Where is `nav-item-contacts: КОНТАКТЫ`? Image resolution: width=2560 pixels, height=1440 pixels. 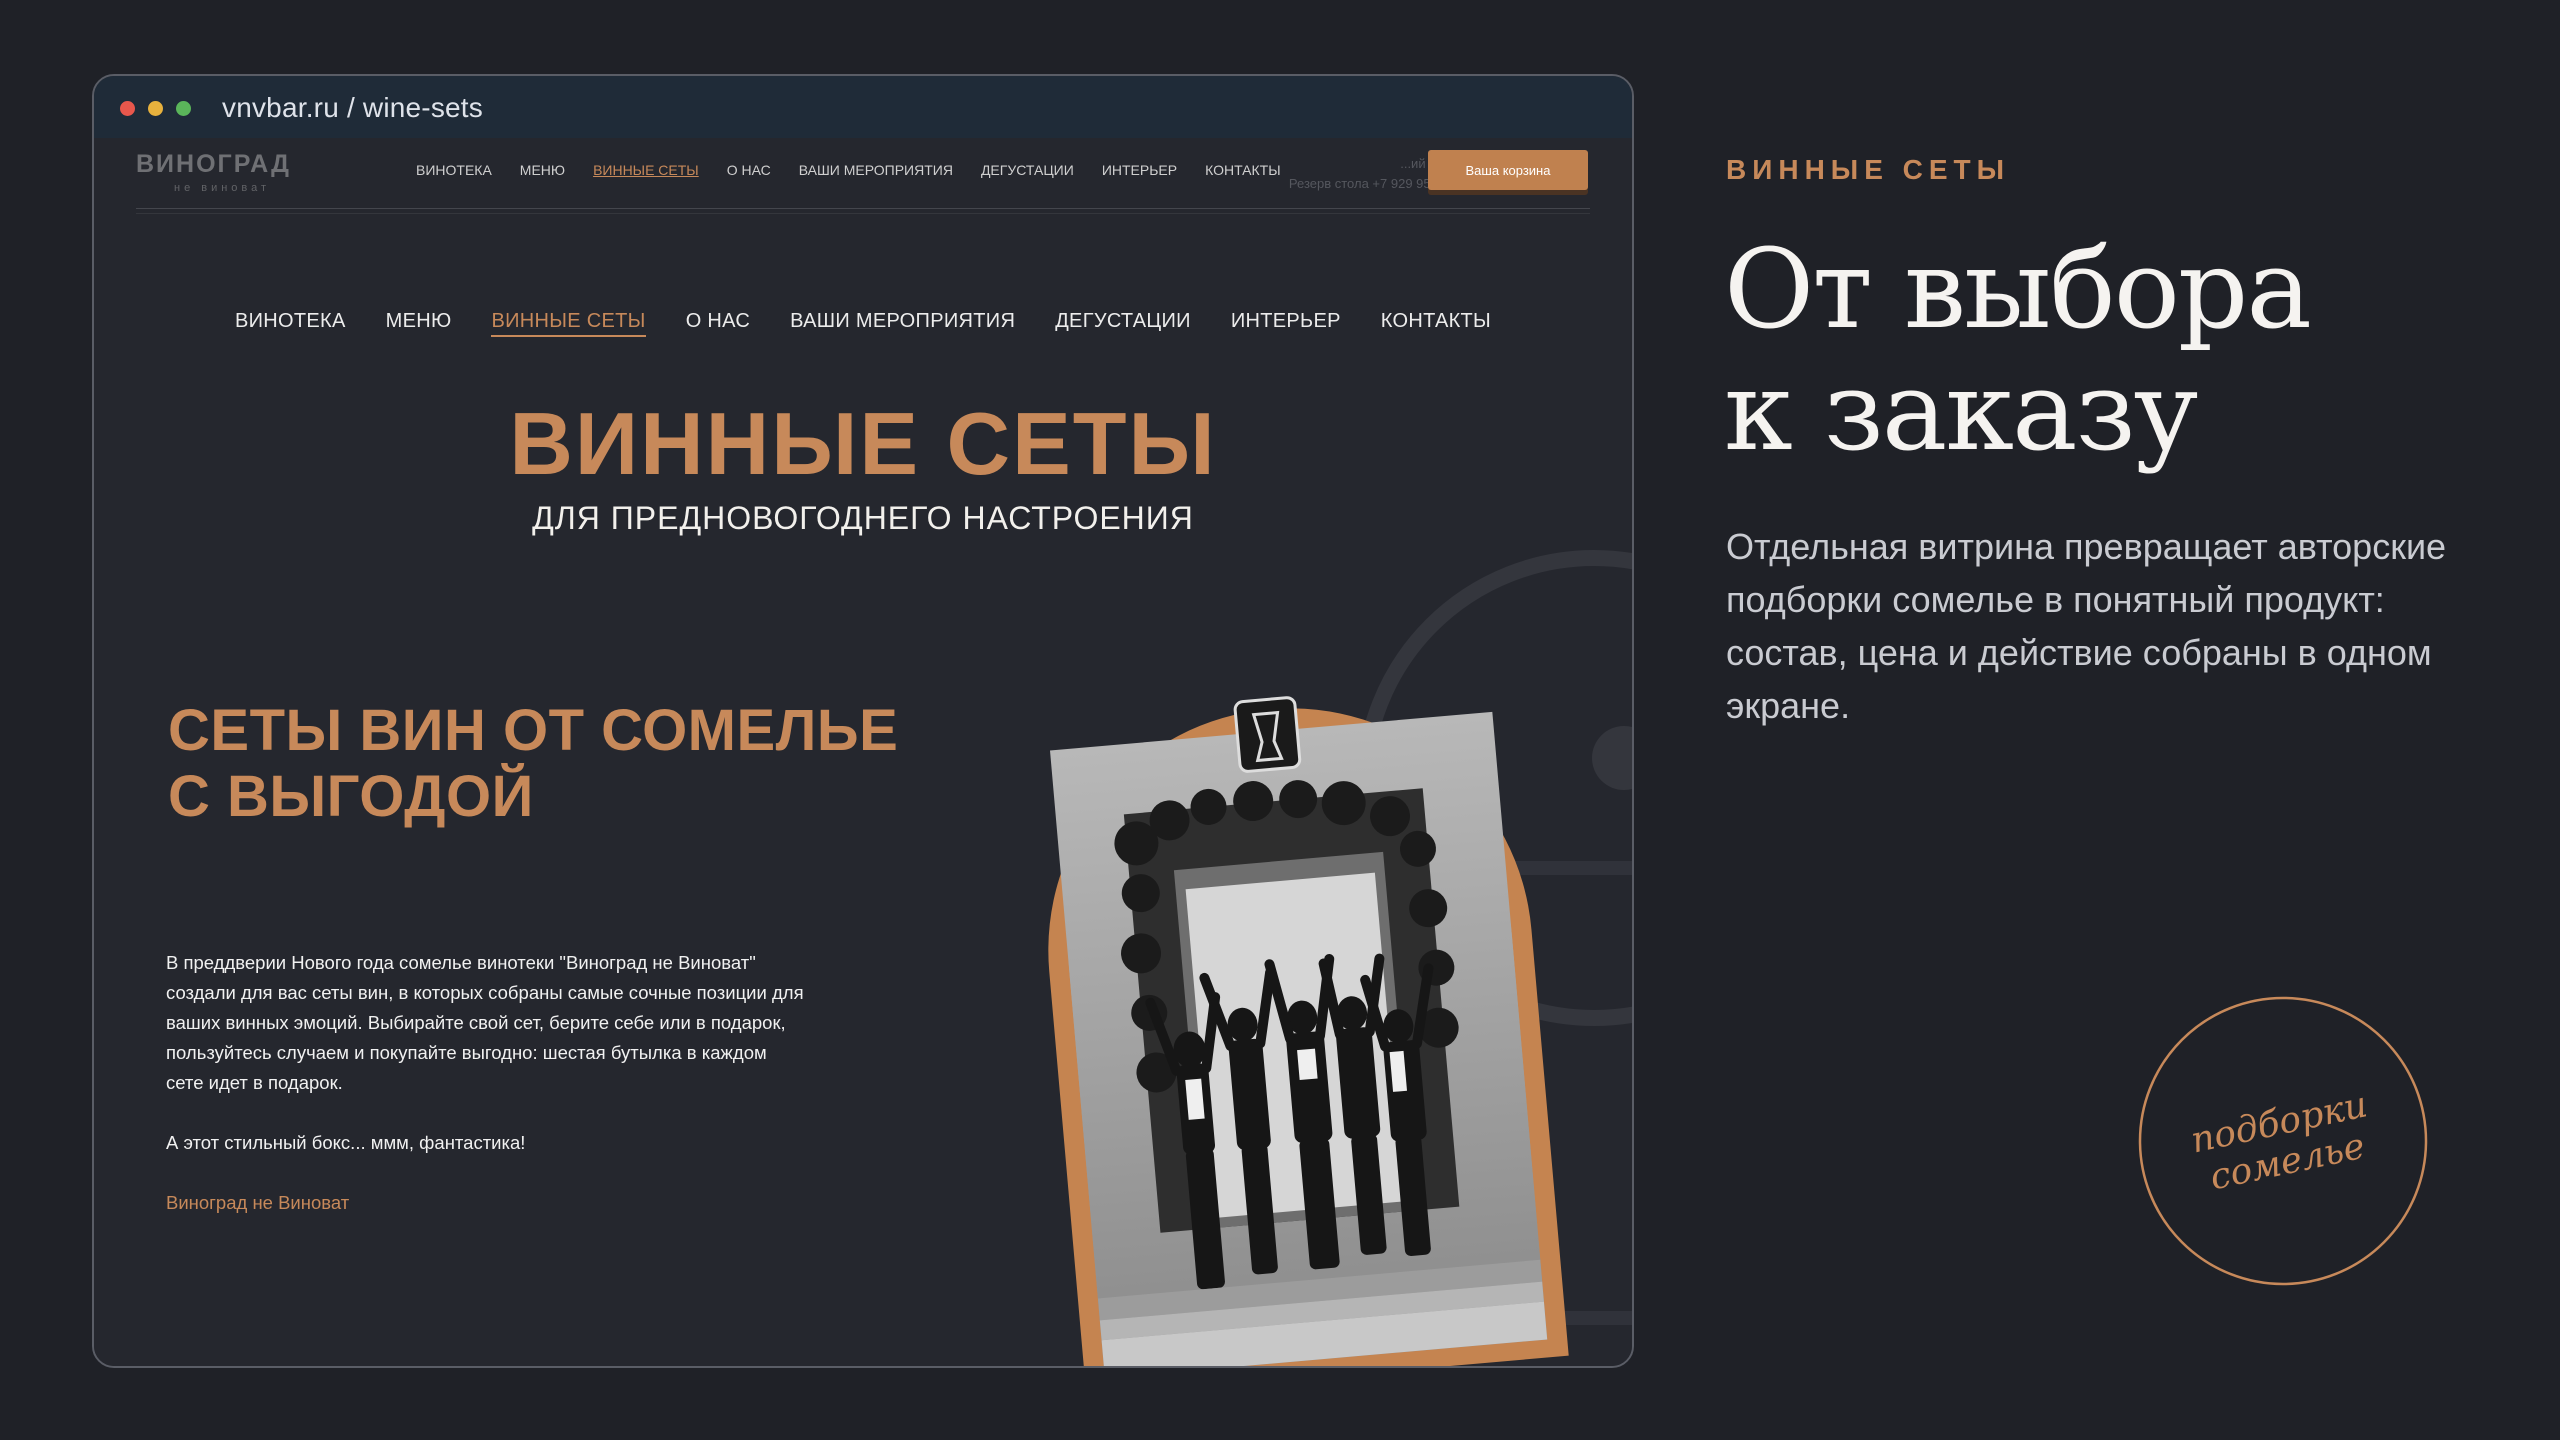 nav-item-contacts: КОНТАКТЫ is located at coordinates (1436, 321).